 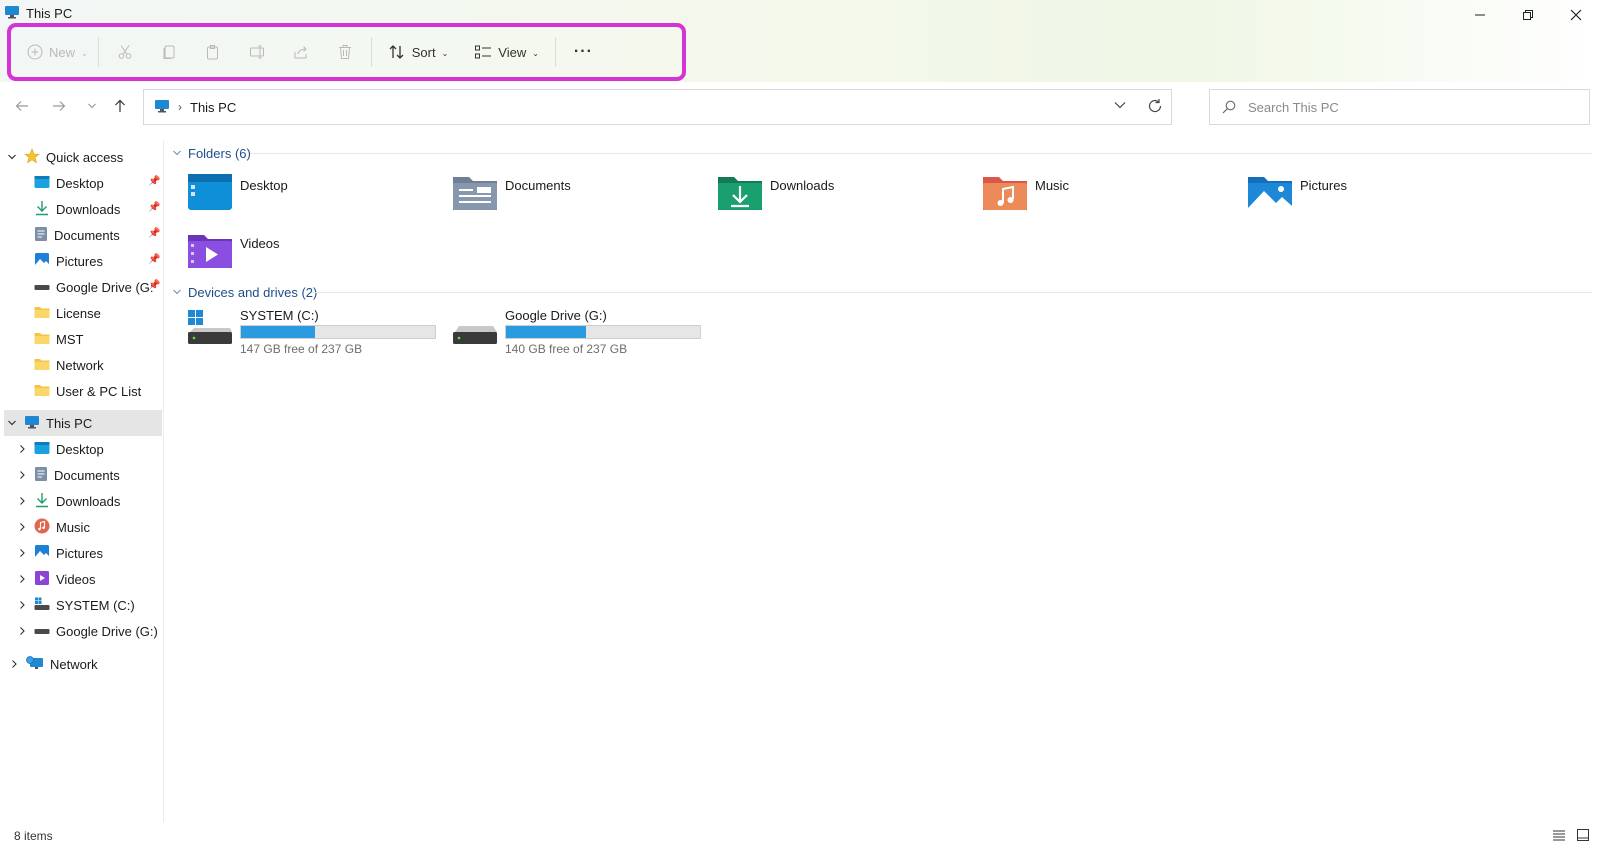 I want to click on sidebar-item-user-pc-list: User & PC List, so click(x=87, y=391).